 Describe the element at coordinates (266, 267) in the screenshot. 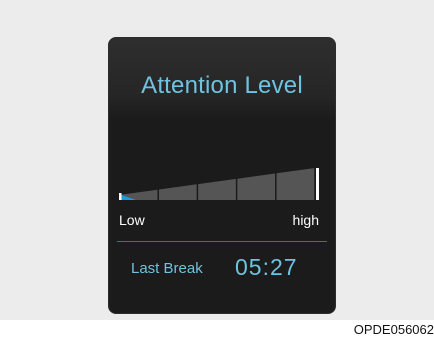

I see `last-break-time: 05:27` at that location.